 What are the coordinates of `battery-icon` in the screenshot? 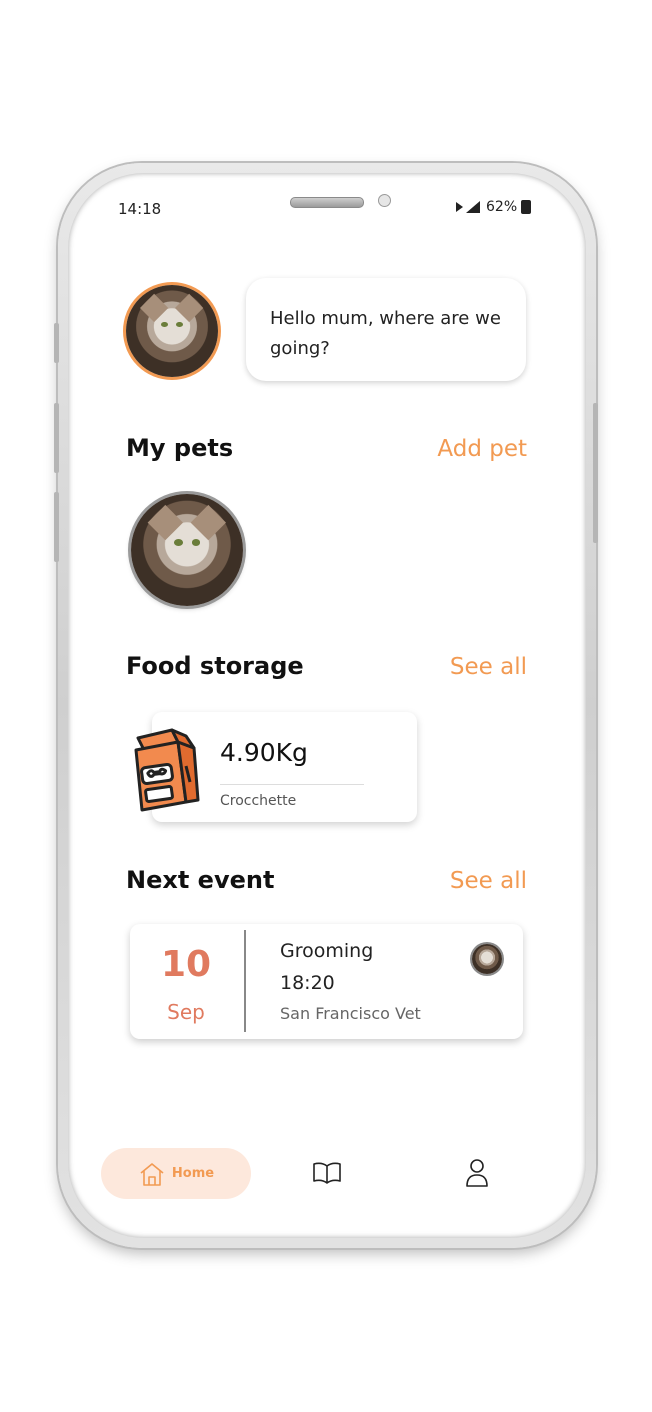 It's located at (526, 207).